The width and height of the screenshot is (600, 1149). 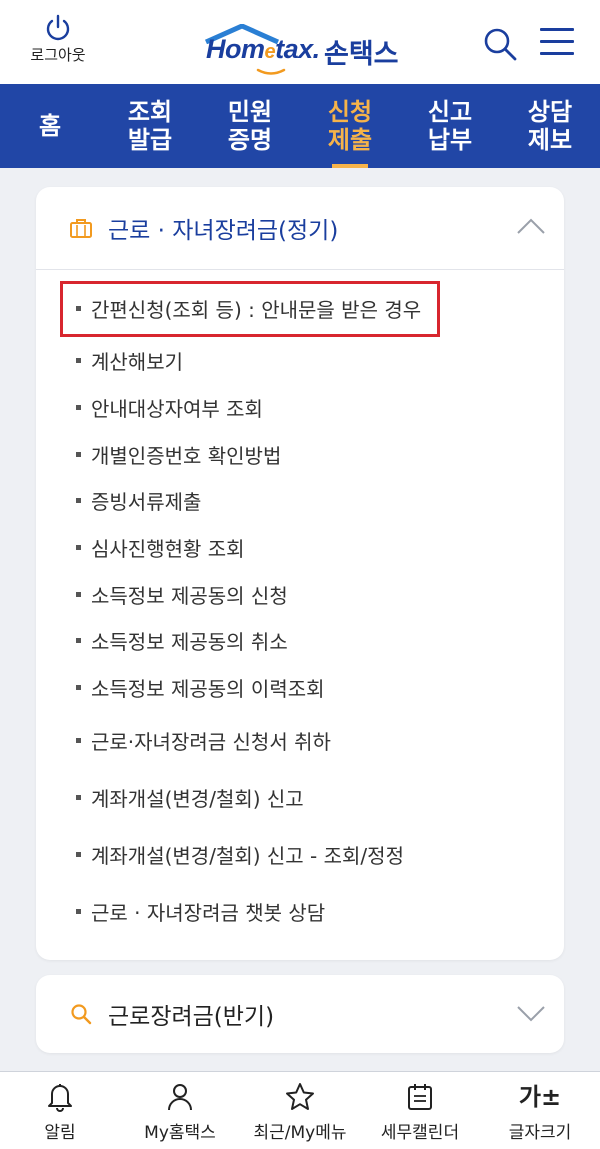 I want to click on list-item: 근로·자녀장려금 신청서 취하, so click(x=203, y=740).